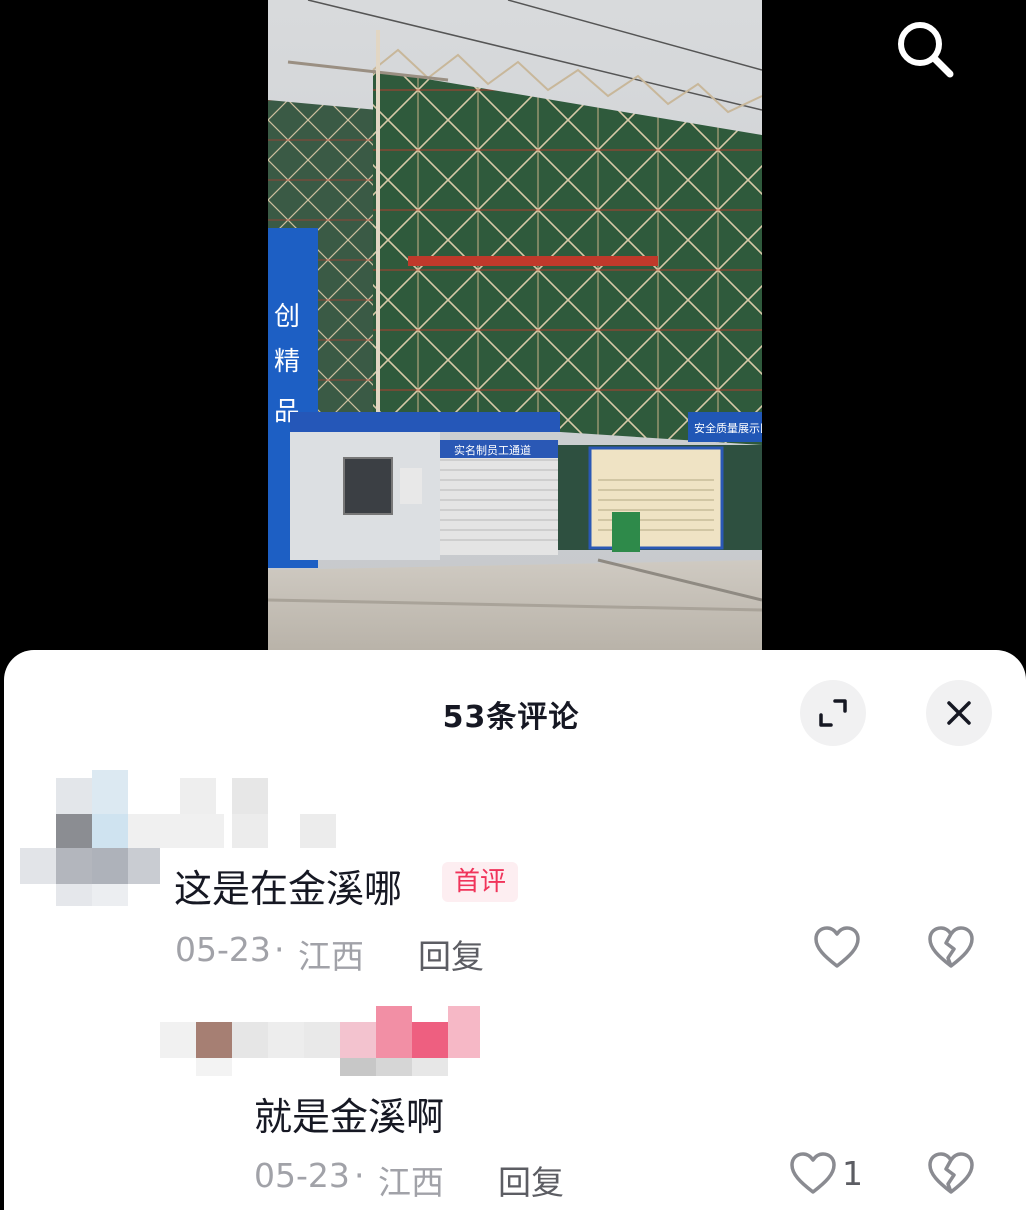  Describe the element at coordinates (287, 317) in the screenshot. I see `svg-text: 创` at that location.